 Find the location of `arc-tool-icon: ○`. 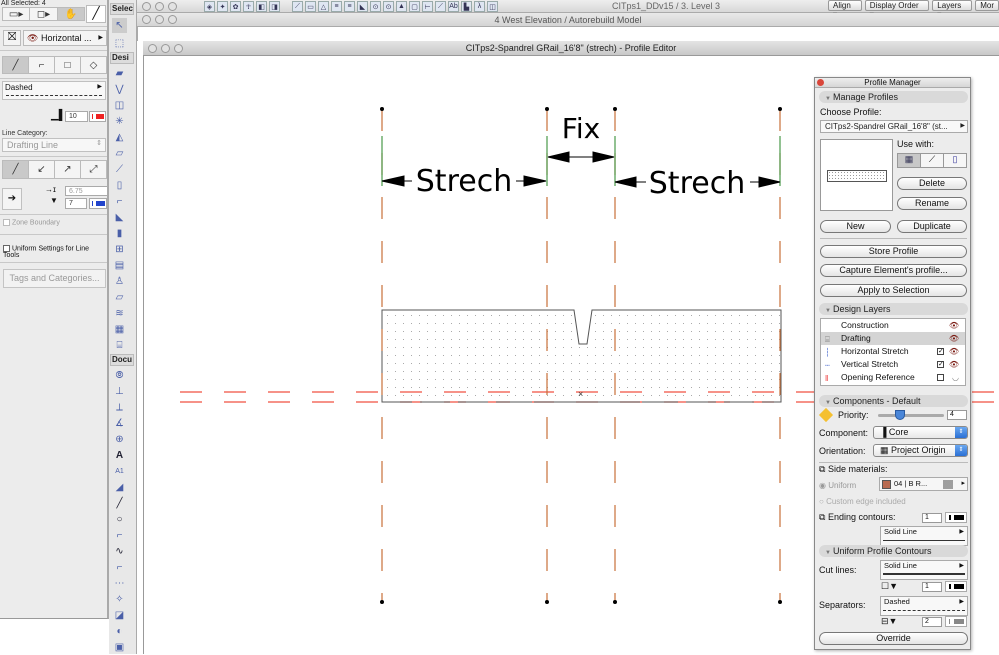

arc-tool-icon: ○ is located at coordinates (119, 519).